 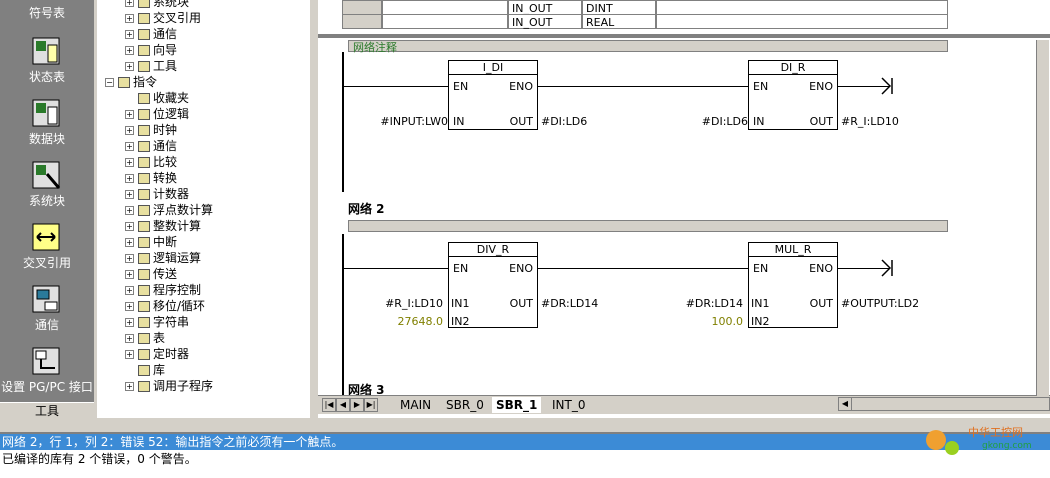 What do you see at coordinates (131, 82) in the screenshot?
I see `tree-item: − 指令` at bounding box center [131, 82].